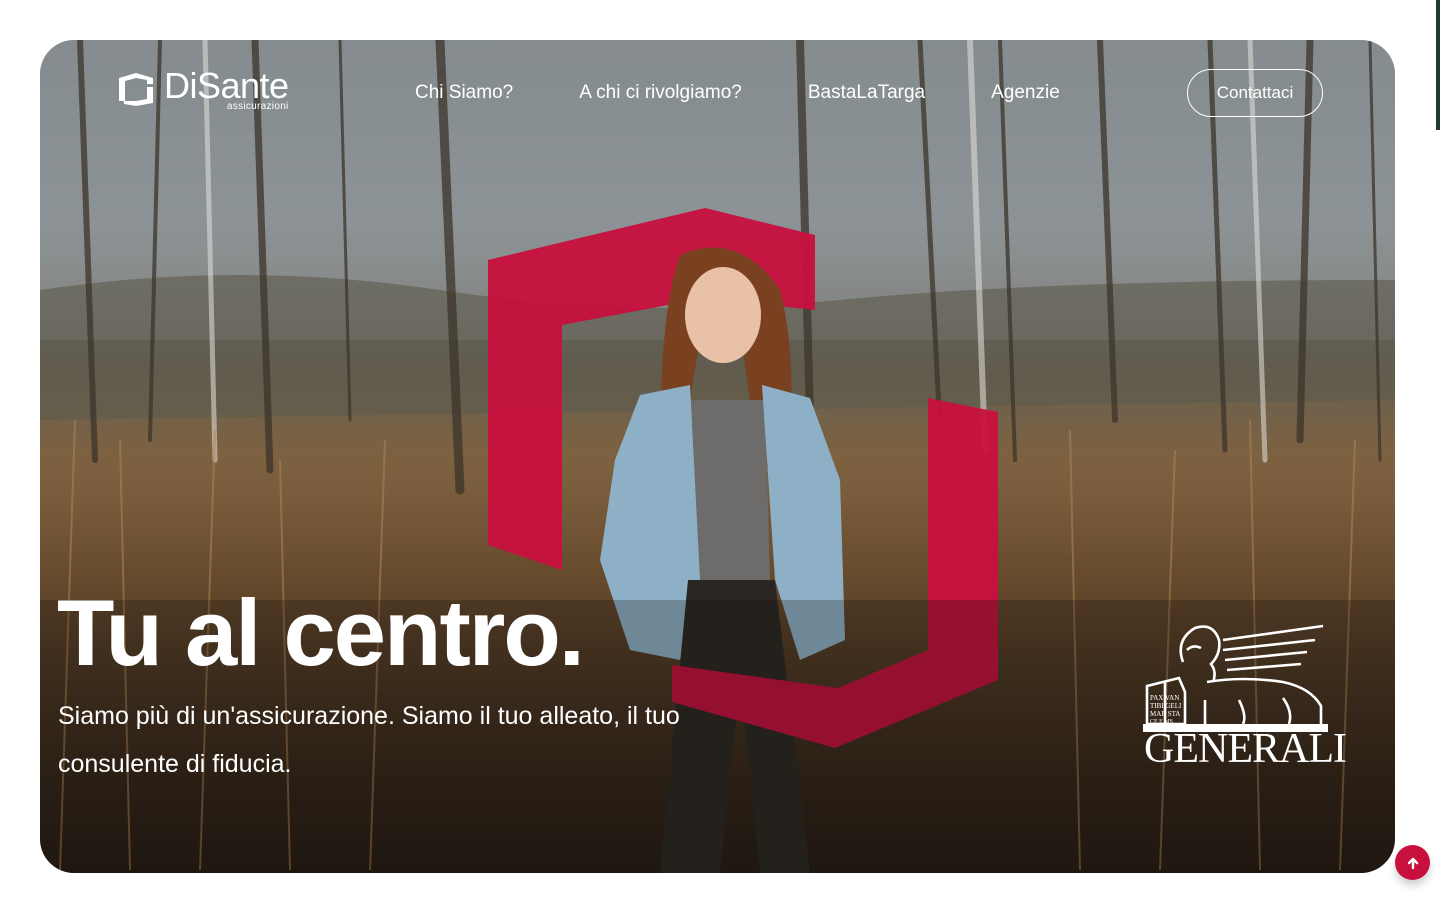 The image size is (1440, 900). I want to click on disante-logo-icon, so click(136, 89).